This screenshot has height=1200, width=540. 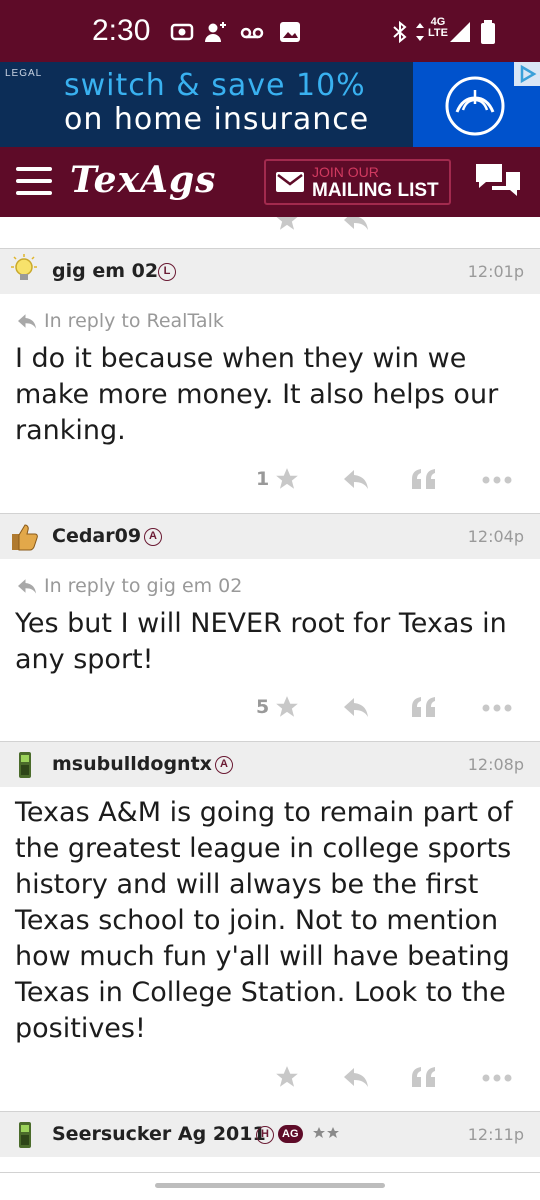 I want to click on post-time: 12:11p, so click(x=496, y=1134).